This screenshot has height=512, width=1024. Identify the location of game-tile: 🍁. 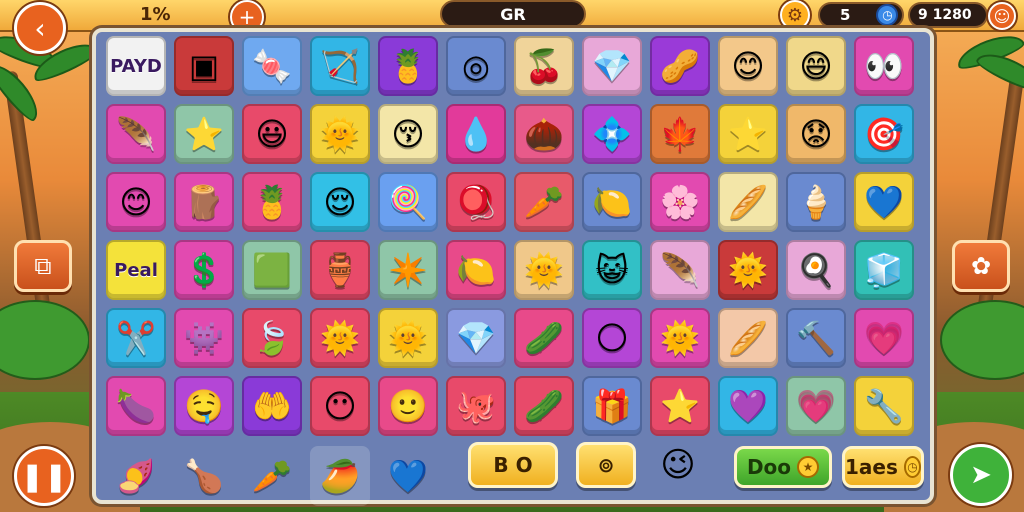
(680, 134).